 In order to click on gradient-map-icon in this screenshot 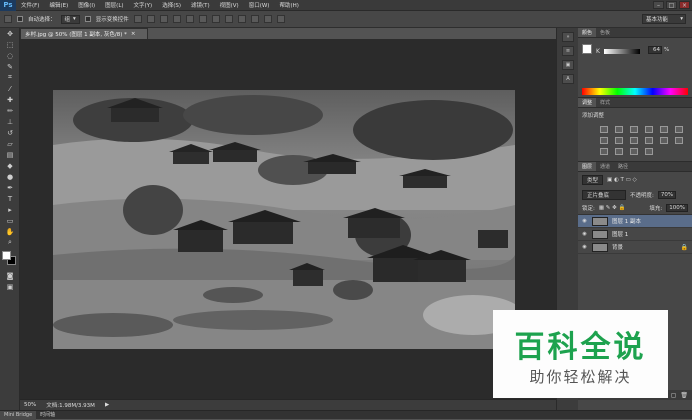, I will do `click(634, 151)`.